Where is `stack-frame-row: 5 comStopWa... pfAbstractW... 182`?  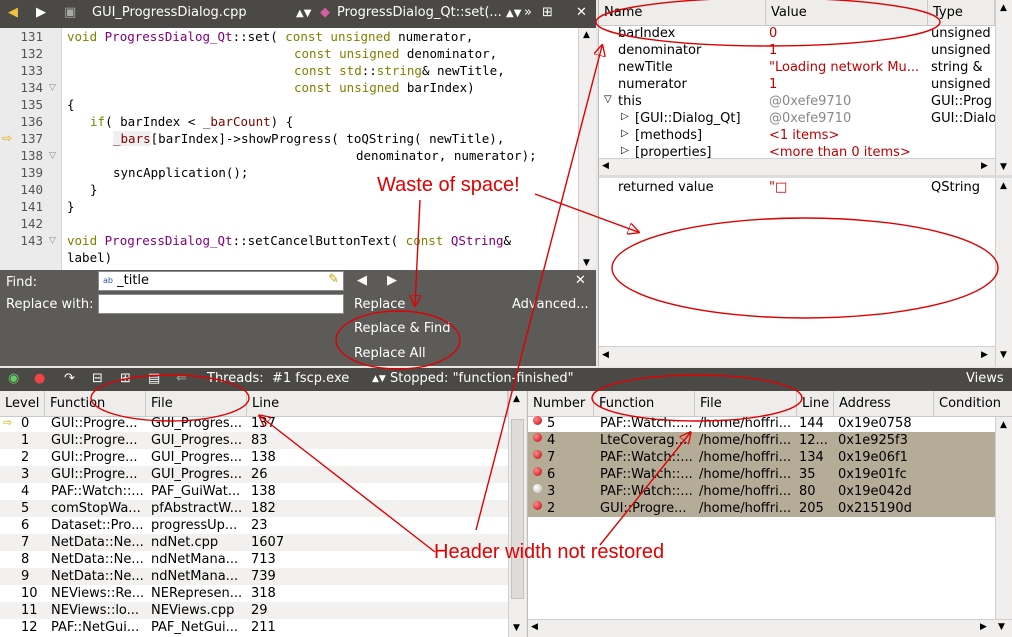
stack-frame-row: 5 comStopWa... pfAbstractW... 182 is located at coordinates (254, 508).